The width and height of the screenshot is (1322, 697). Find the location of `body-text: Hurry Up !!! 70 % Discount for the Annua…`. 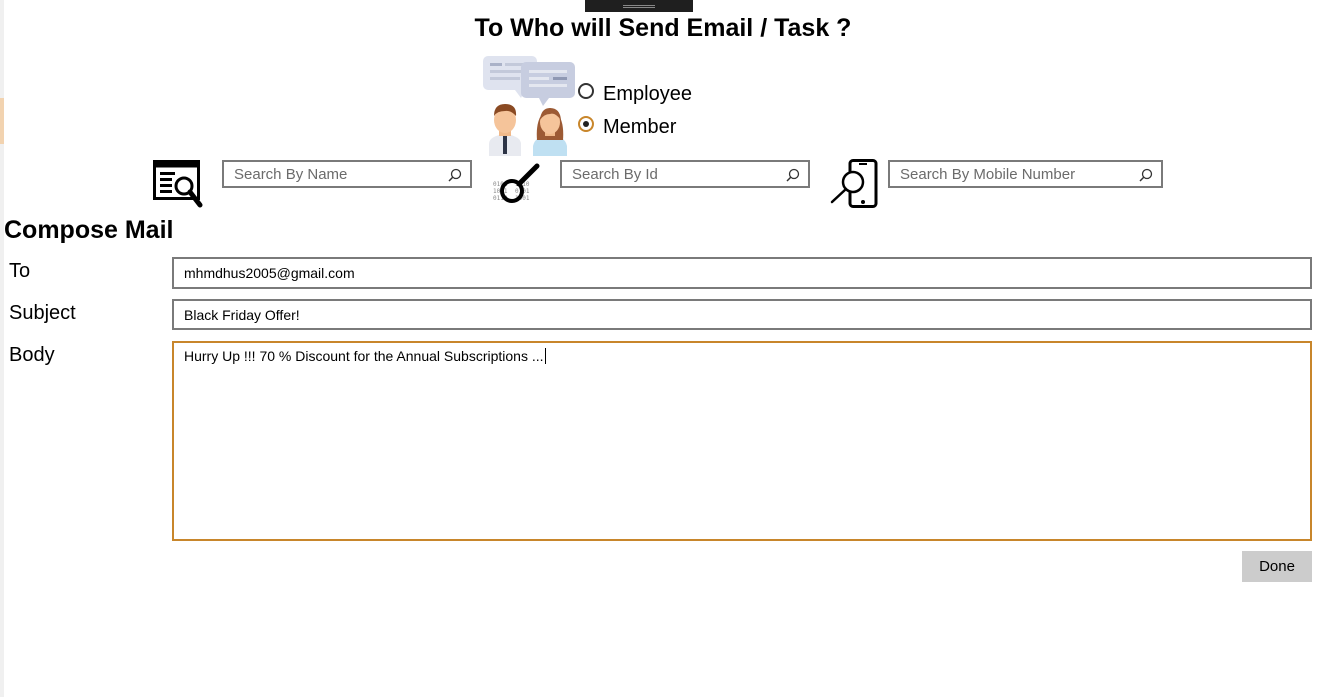

body-text: Hurry Up !!! 70 % Discount for the Annua… is located at coordinates (364, 356).